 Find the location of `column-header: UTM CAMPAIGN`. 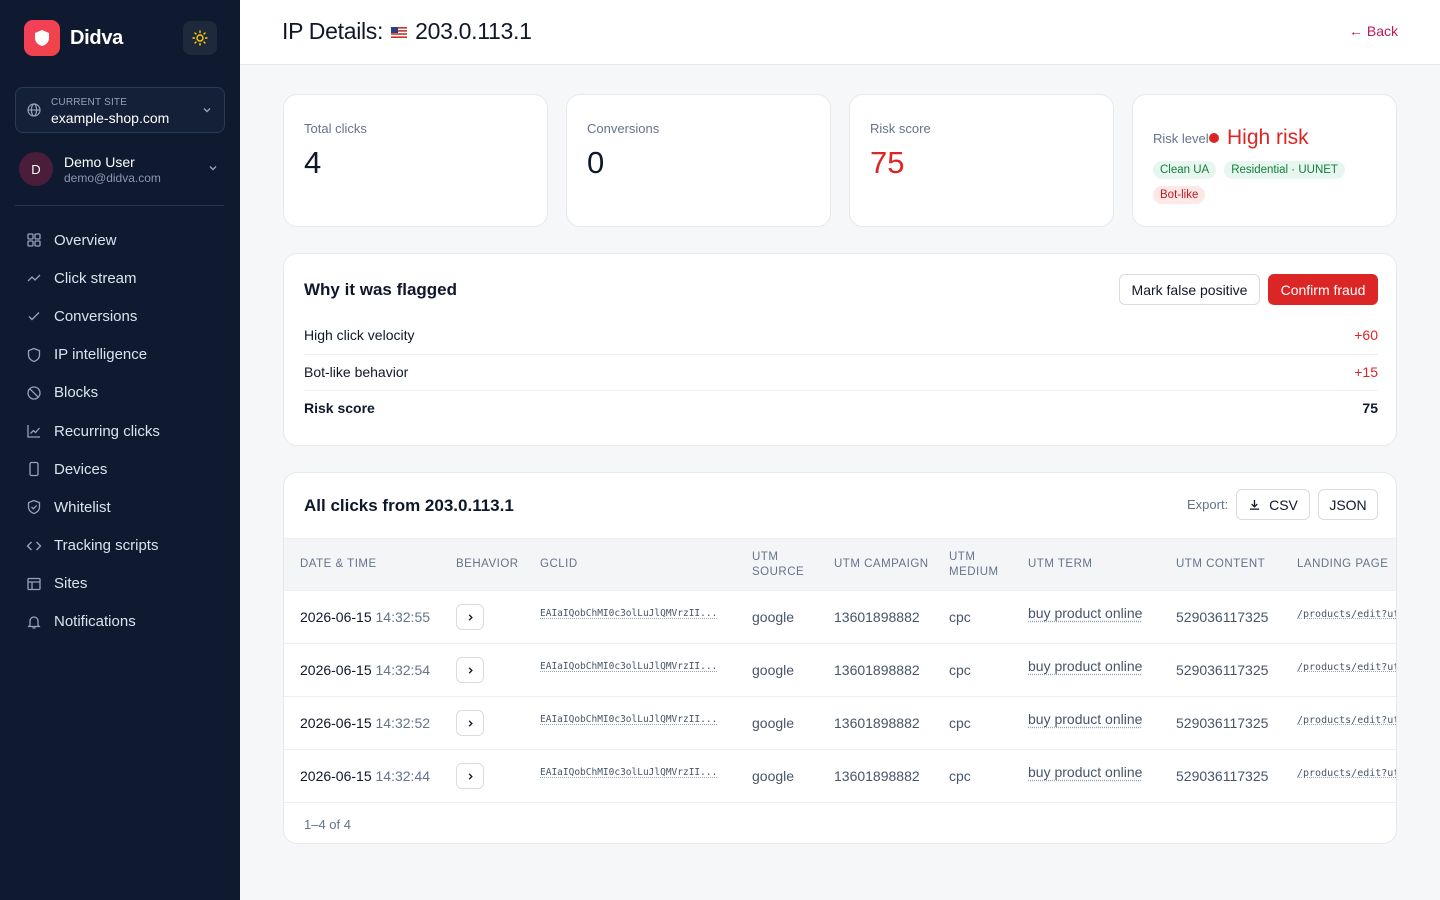

column-header: UTM CAMPAIGN is located at coordinates (875, 565).